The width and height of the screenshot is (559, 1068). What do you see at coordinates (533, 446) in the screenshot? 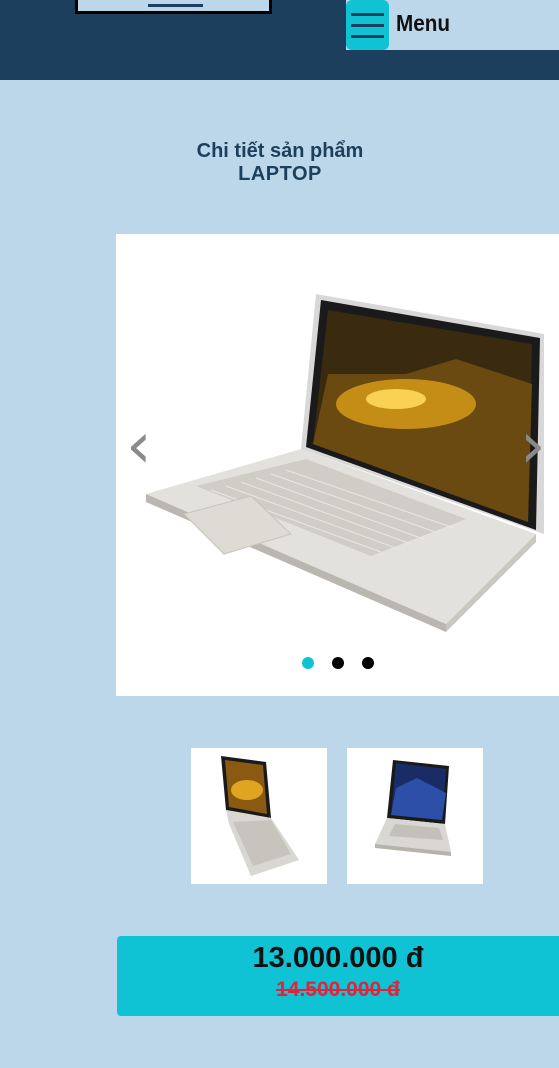
I see `carousel-next-icon: ›` at bounding box center [533, 446].